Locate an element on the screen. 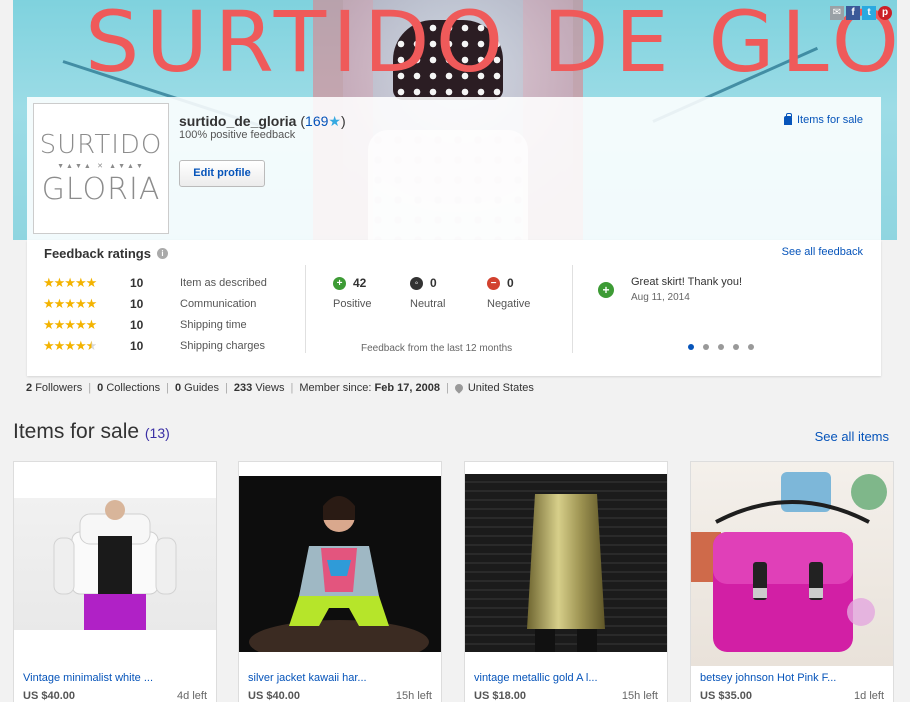  items-count: (13) is located at coordinates (157, 433).